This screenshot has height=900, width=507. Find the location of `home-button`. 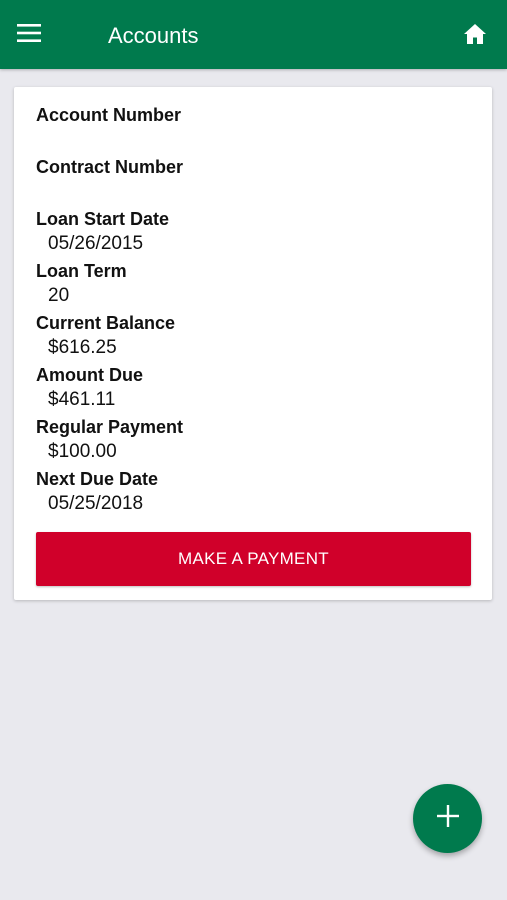

home-button is located at coordinates (475, 36).